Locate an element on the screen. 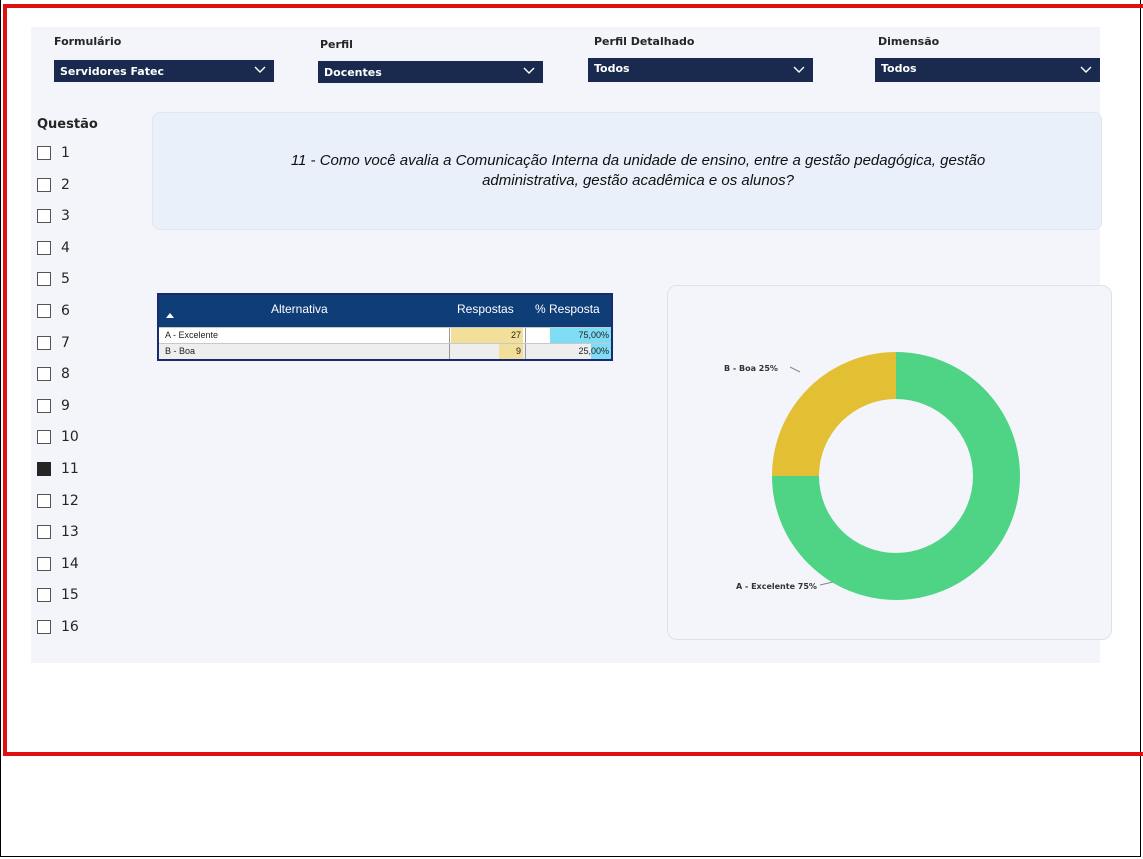 The height and width of the screenshot is (859, 1143). table-row: B - Boa 9 25,00% is located at coordinates (385, 351).